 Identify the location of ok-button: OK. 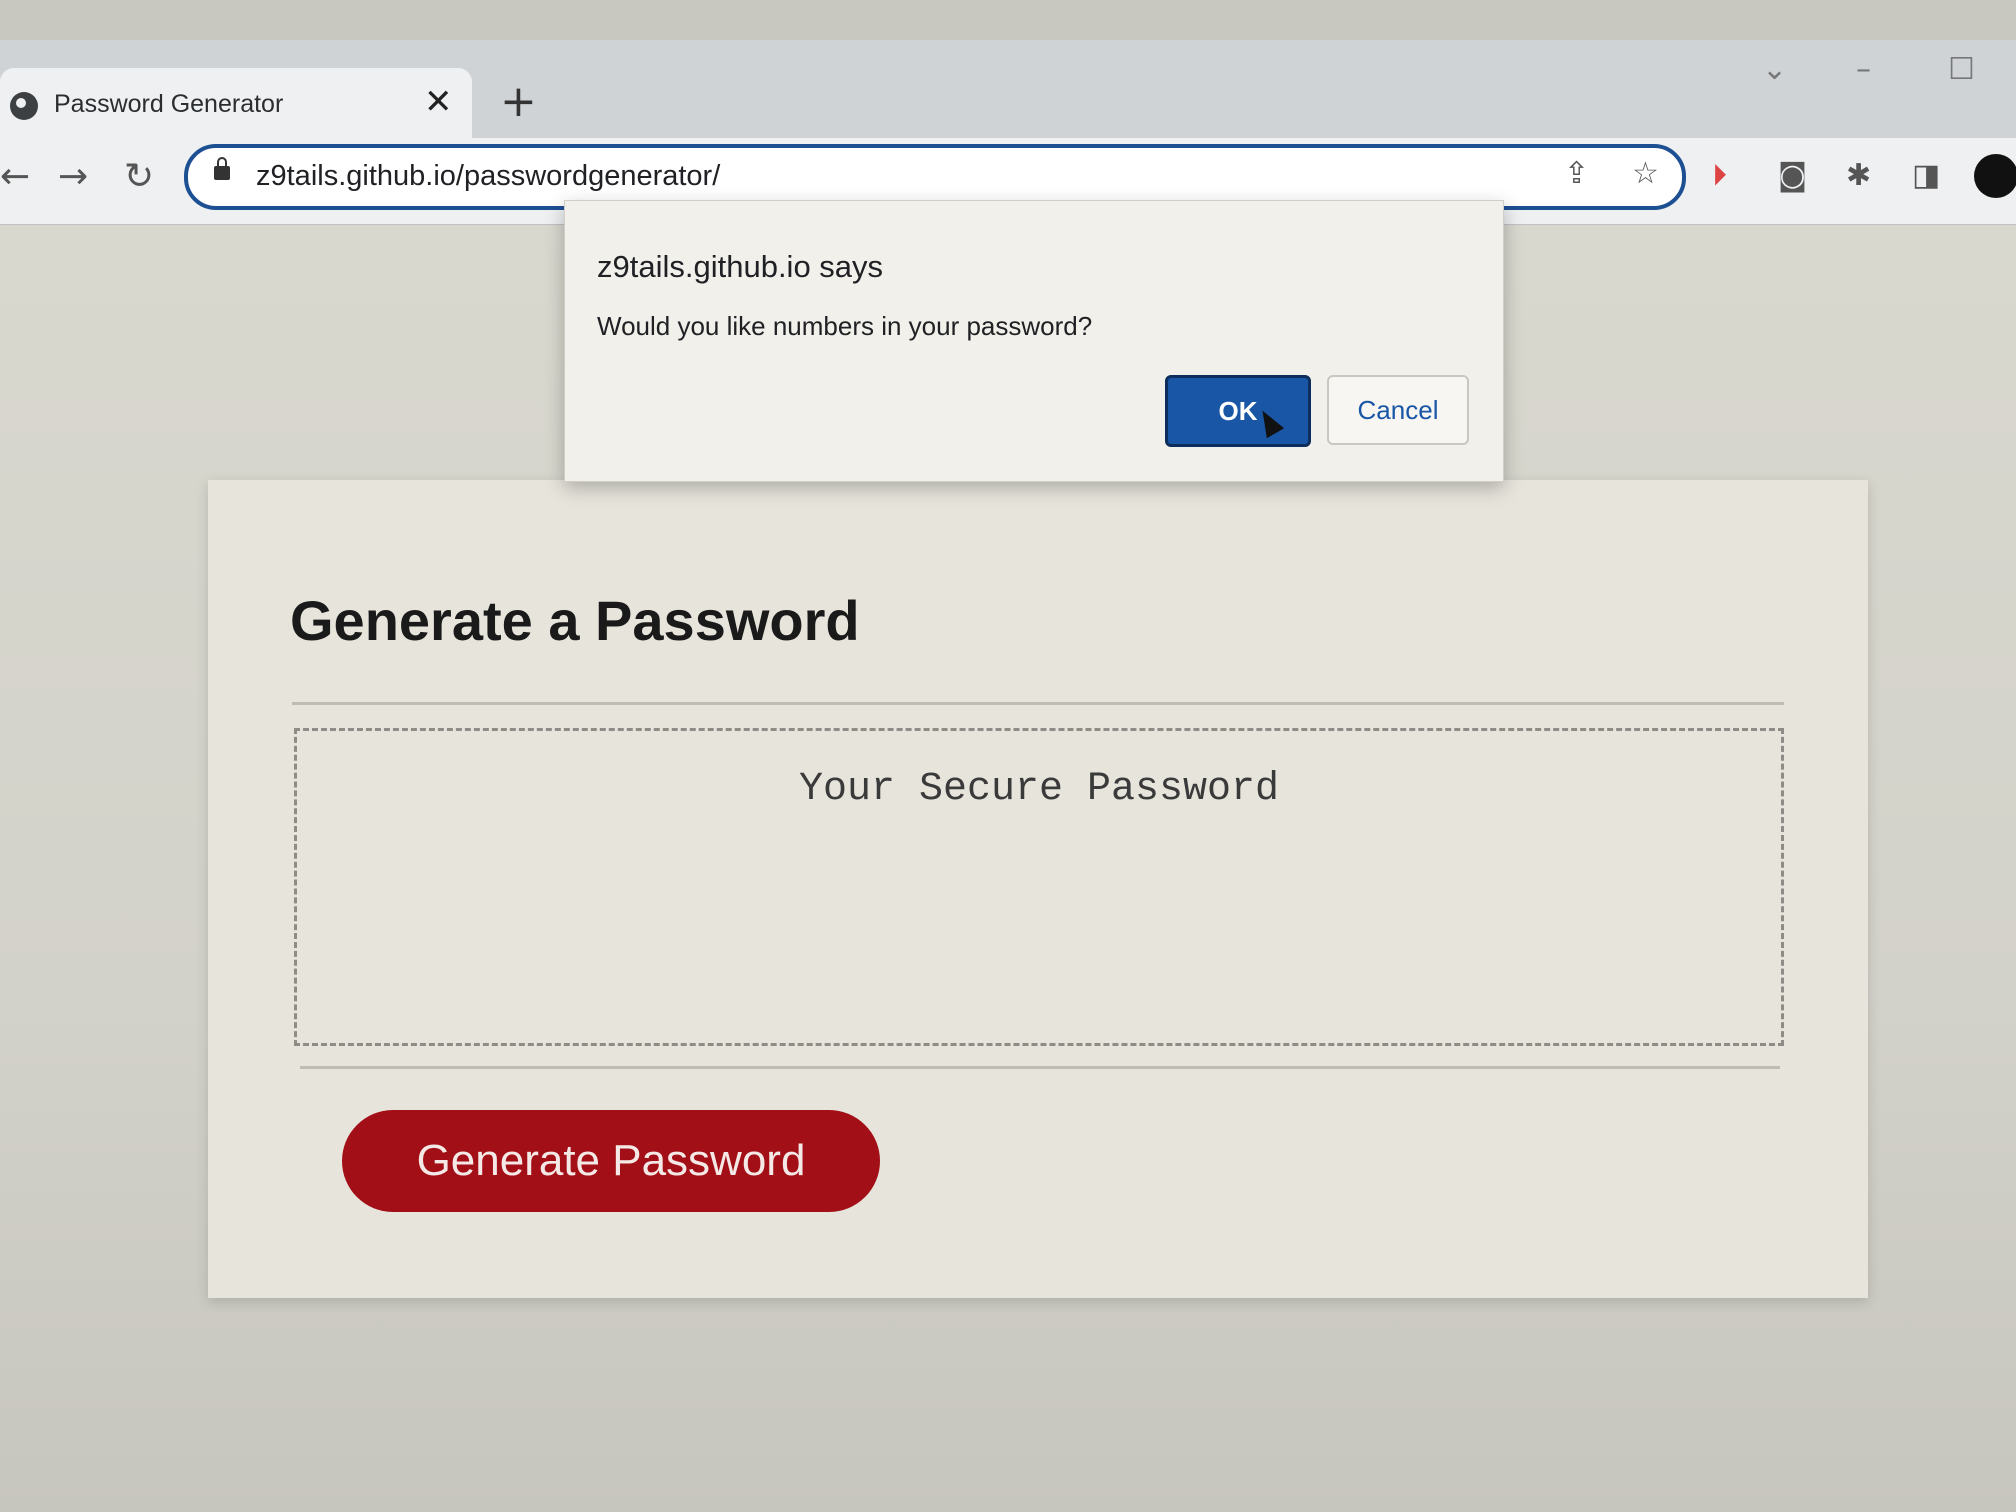
(1238, 411).